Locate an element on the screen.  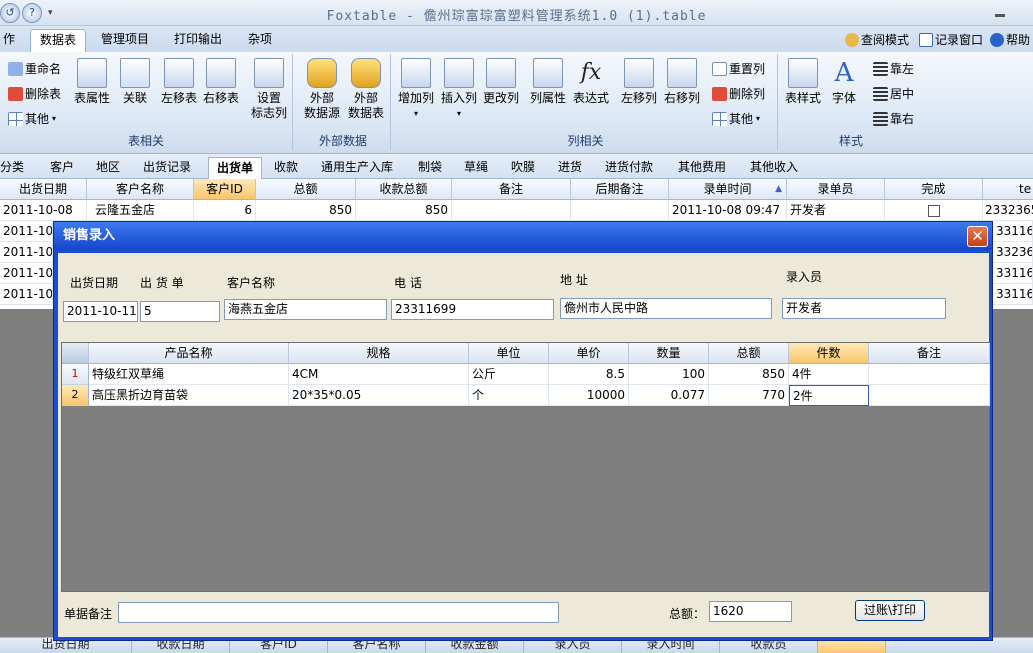
column-header: 规格 is located at coordinates (379, 353).